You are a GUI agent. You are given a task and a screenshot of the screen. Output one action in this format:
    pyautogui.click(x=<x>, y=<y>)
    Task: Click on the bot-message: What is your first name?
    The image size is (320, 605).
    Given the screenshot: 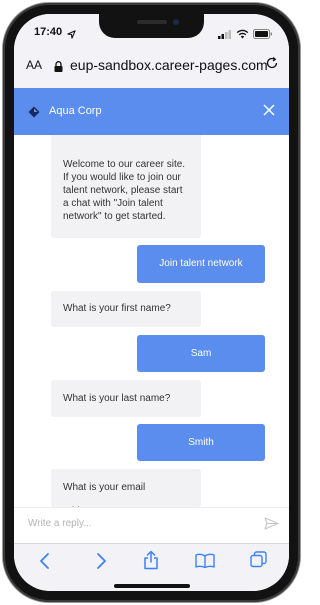 What is the action you would take?
    pyautogui.click(x=126, y=309)
    